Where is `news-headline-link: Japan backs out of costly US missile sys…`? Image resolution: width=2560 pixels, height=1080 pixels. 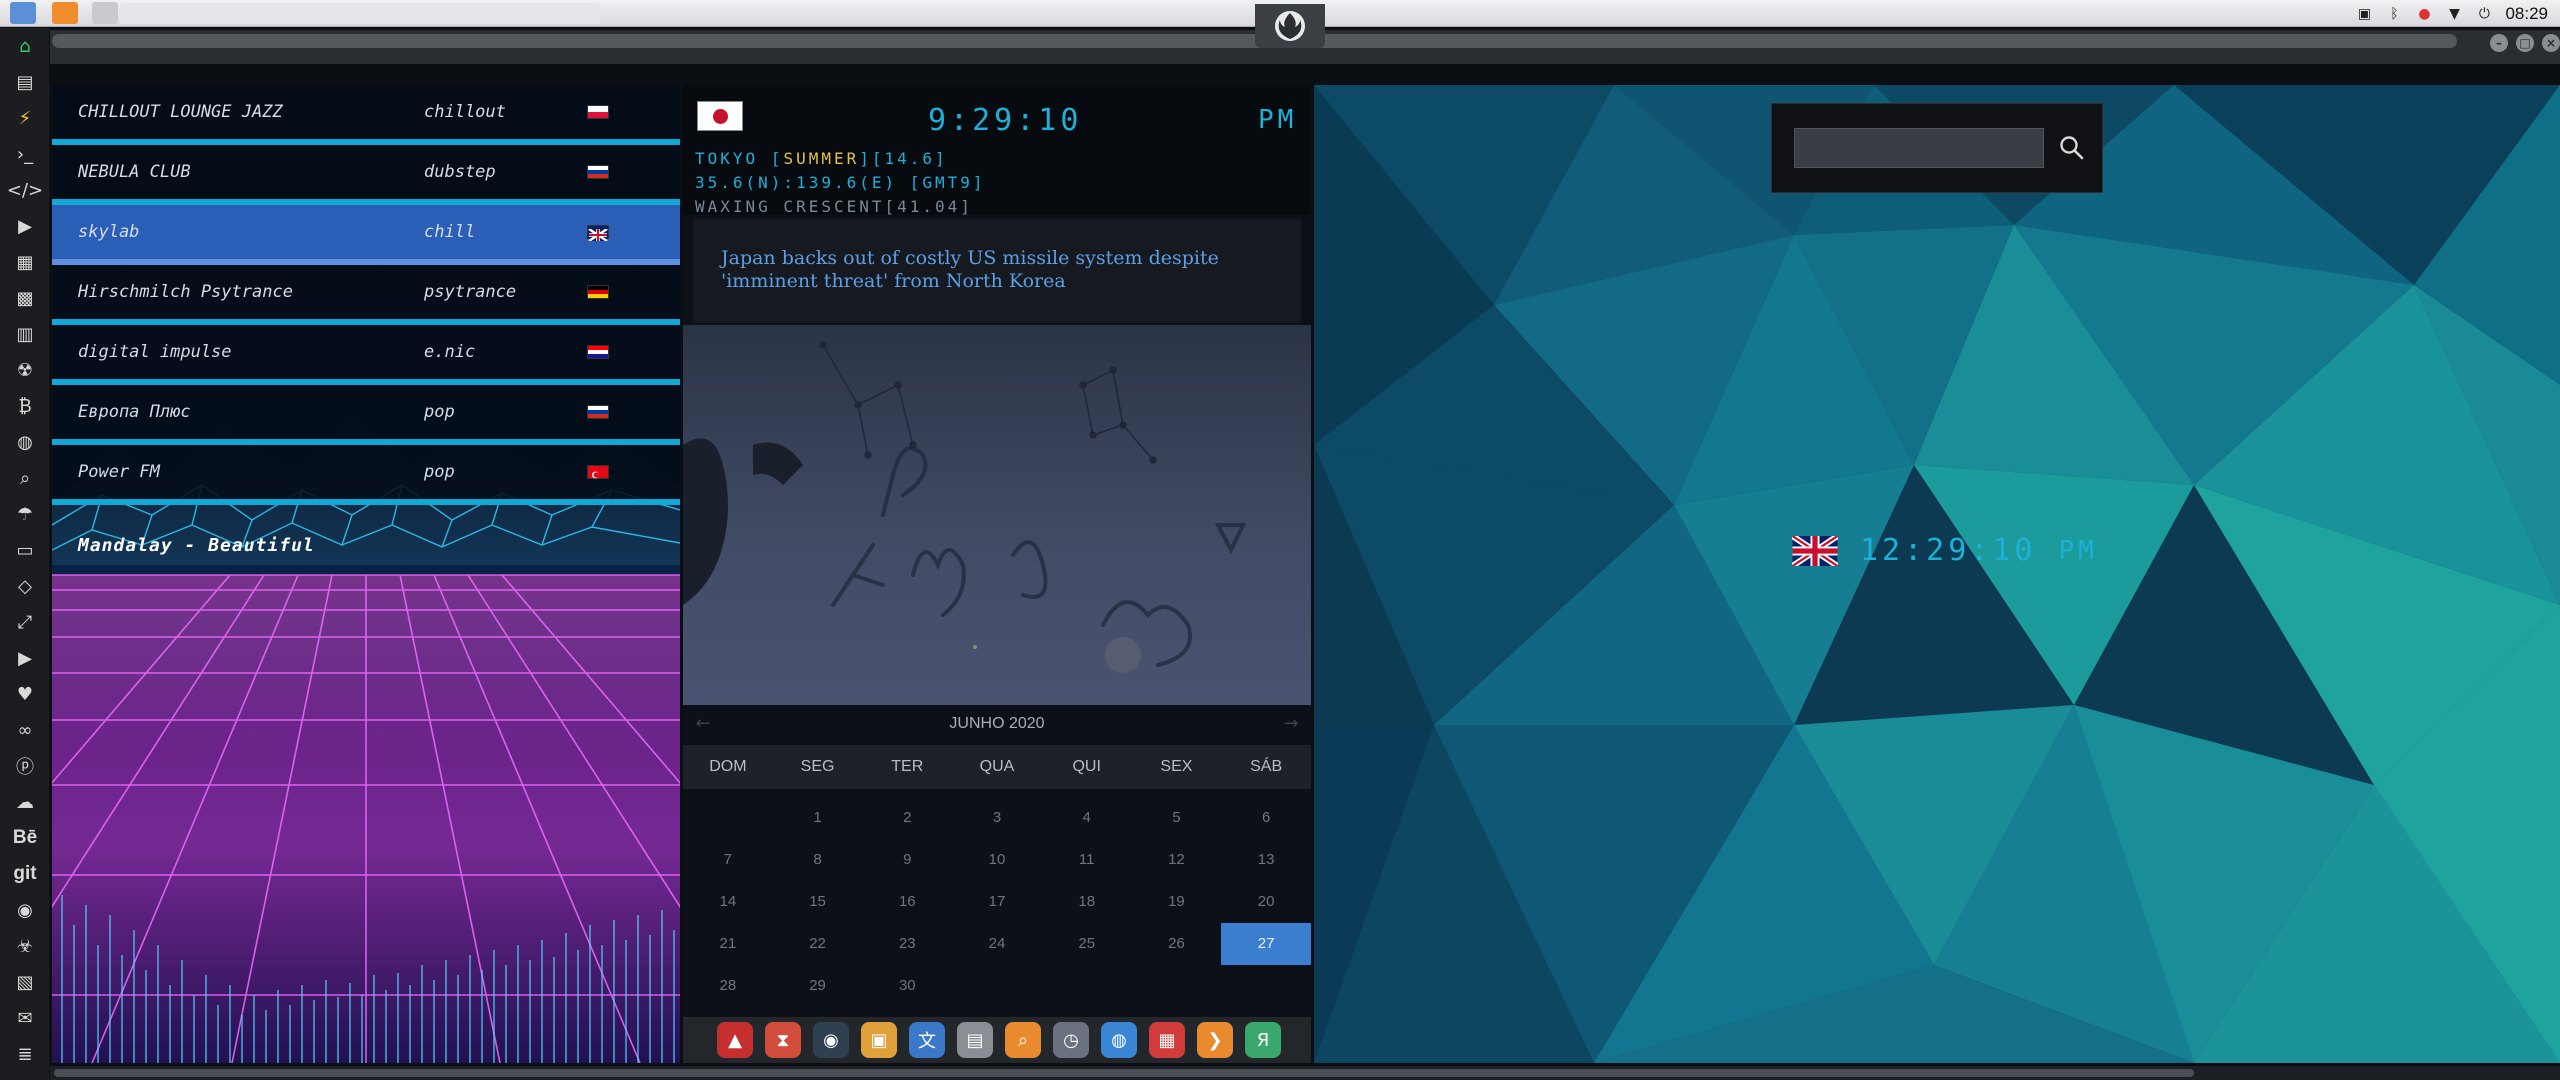 news-headline-link: Japan backs out of costly US missile sys… is located at coordinates (997, 270).